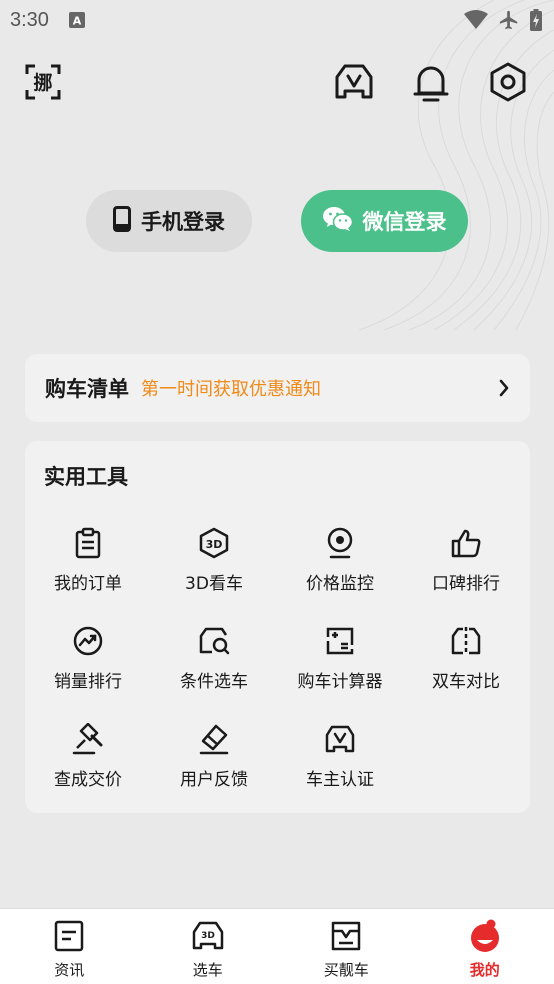 The height and width of the screenshot is (984, 554). What do you see at coordinates (214, 563) in the screenshot?
I see `tool-3d-view: 3D 3D看车` at bounding box center [214, 563].